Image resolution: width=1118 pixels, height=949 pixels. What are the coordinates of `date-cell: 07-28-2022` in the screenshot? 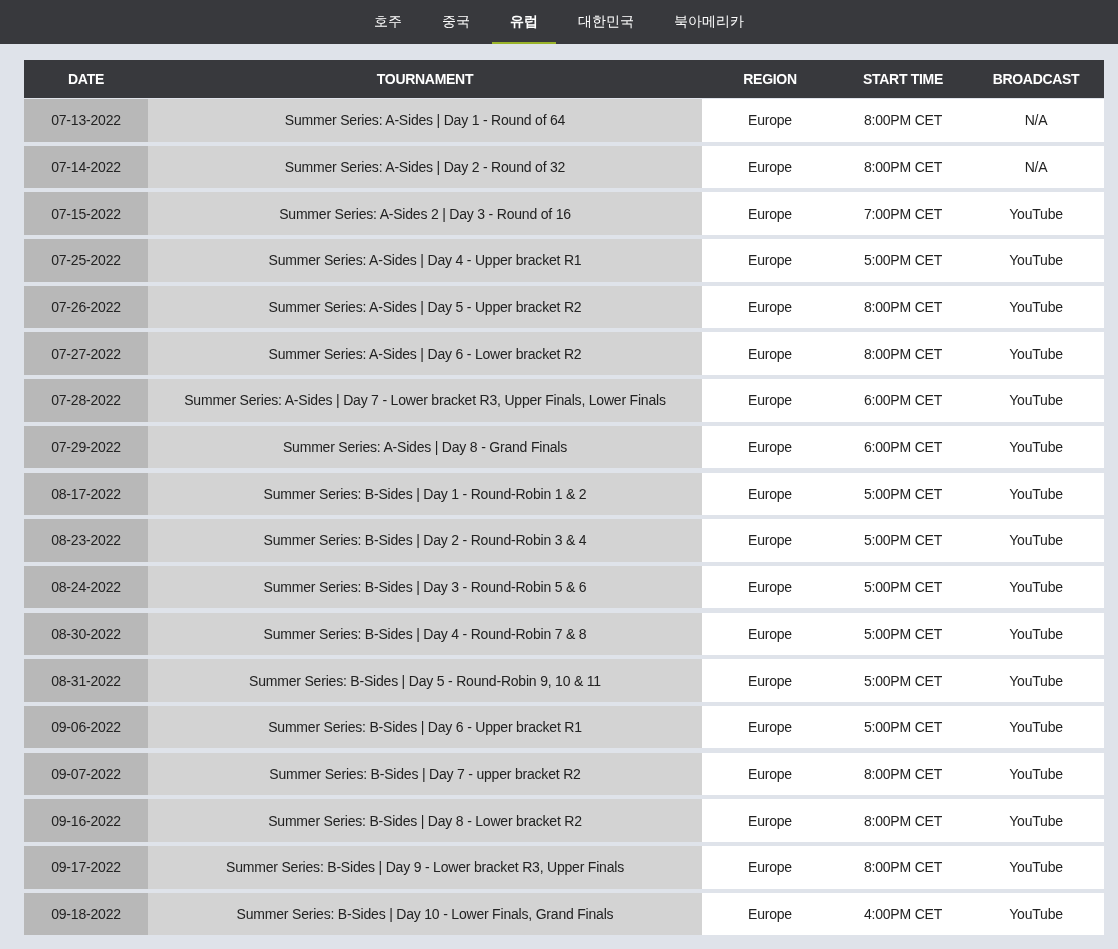 It's located at (86, 400).